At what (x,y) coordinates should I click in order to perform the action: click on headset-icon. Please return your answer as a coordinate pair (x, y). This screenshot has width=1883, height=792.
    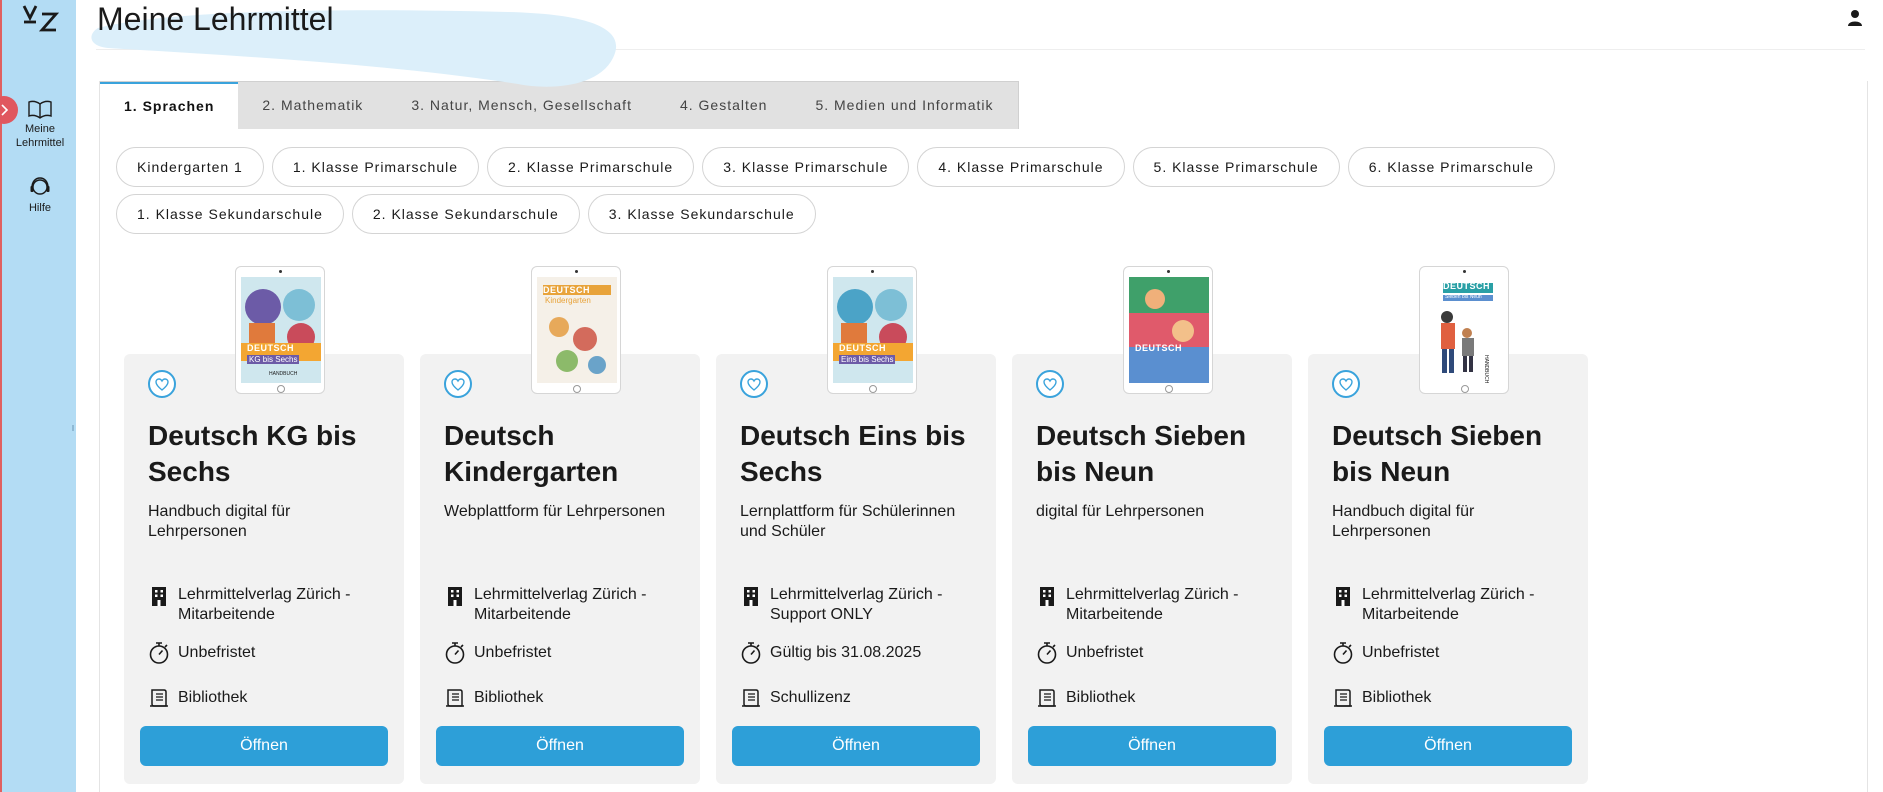
    Looking at the image, I should click on (40, 186).